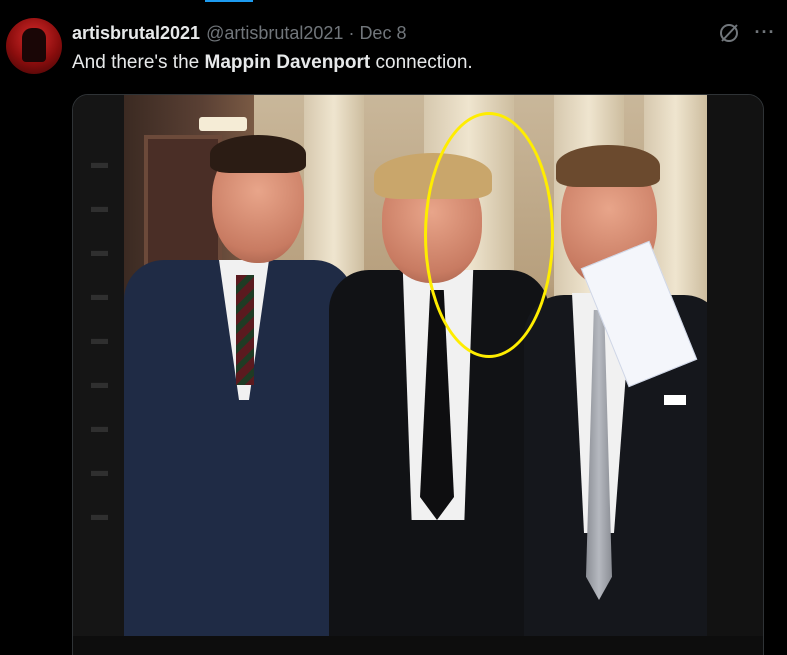 The height and width of the screenshot is (655, 787). Describe the element at coordinates (382, 33) in the screenshot. I see `post-date: Dec 8` at that location.